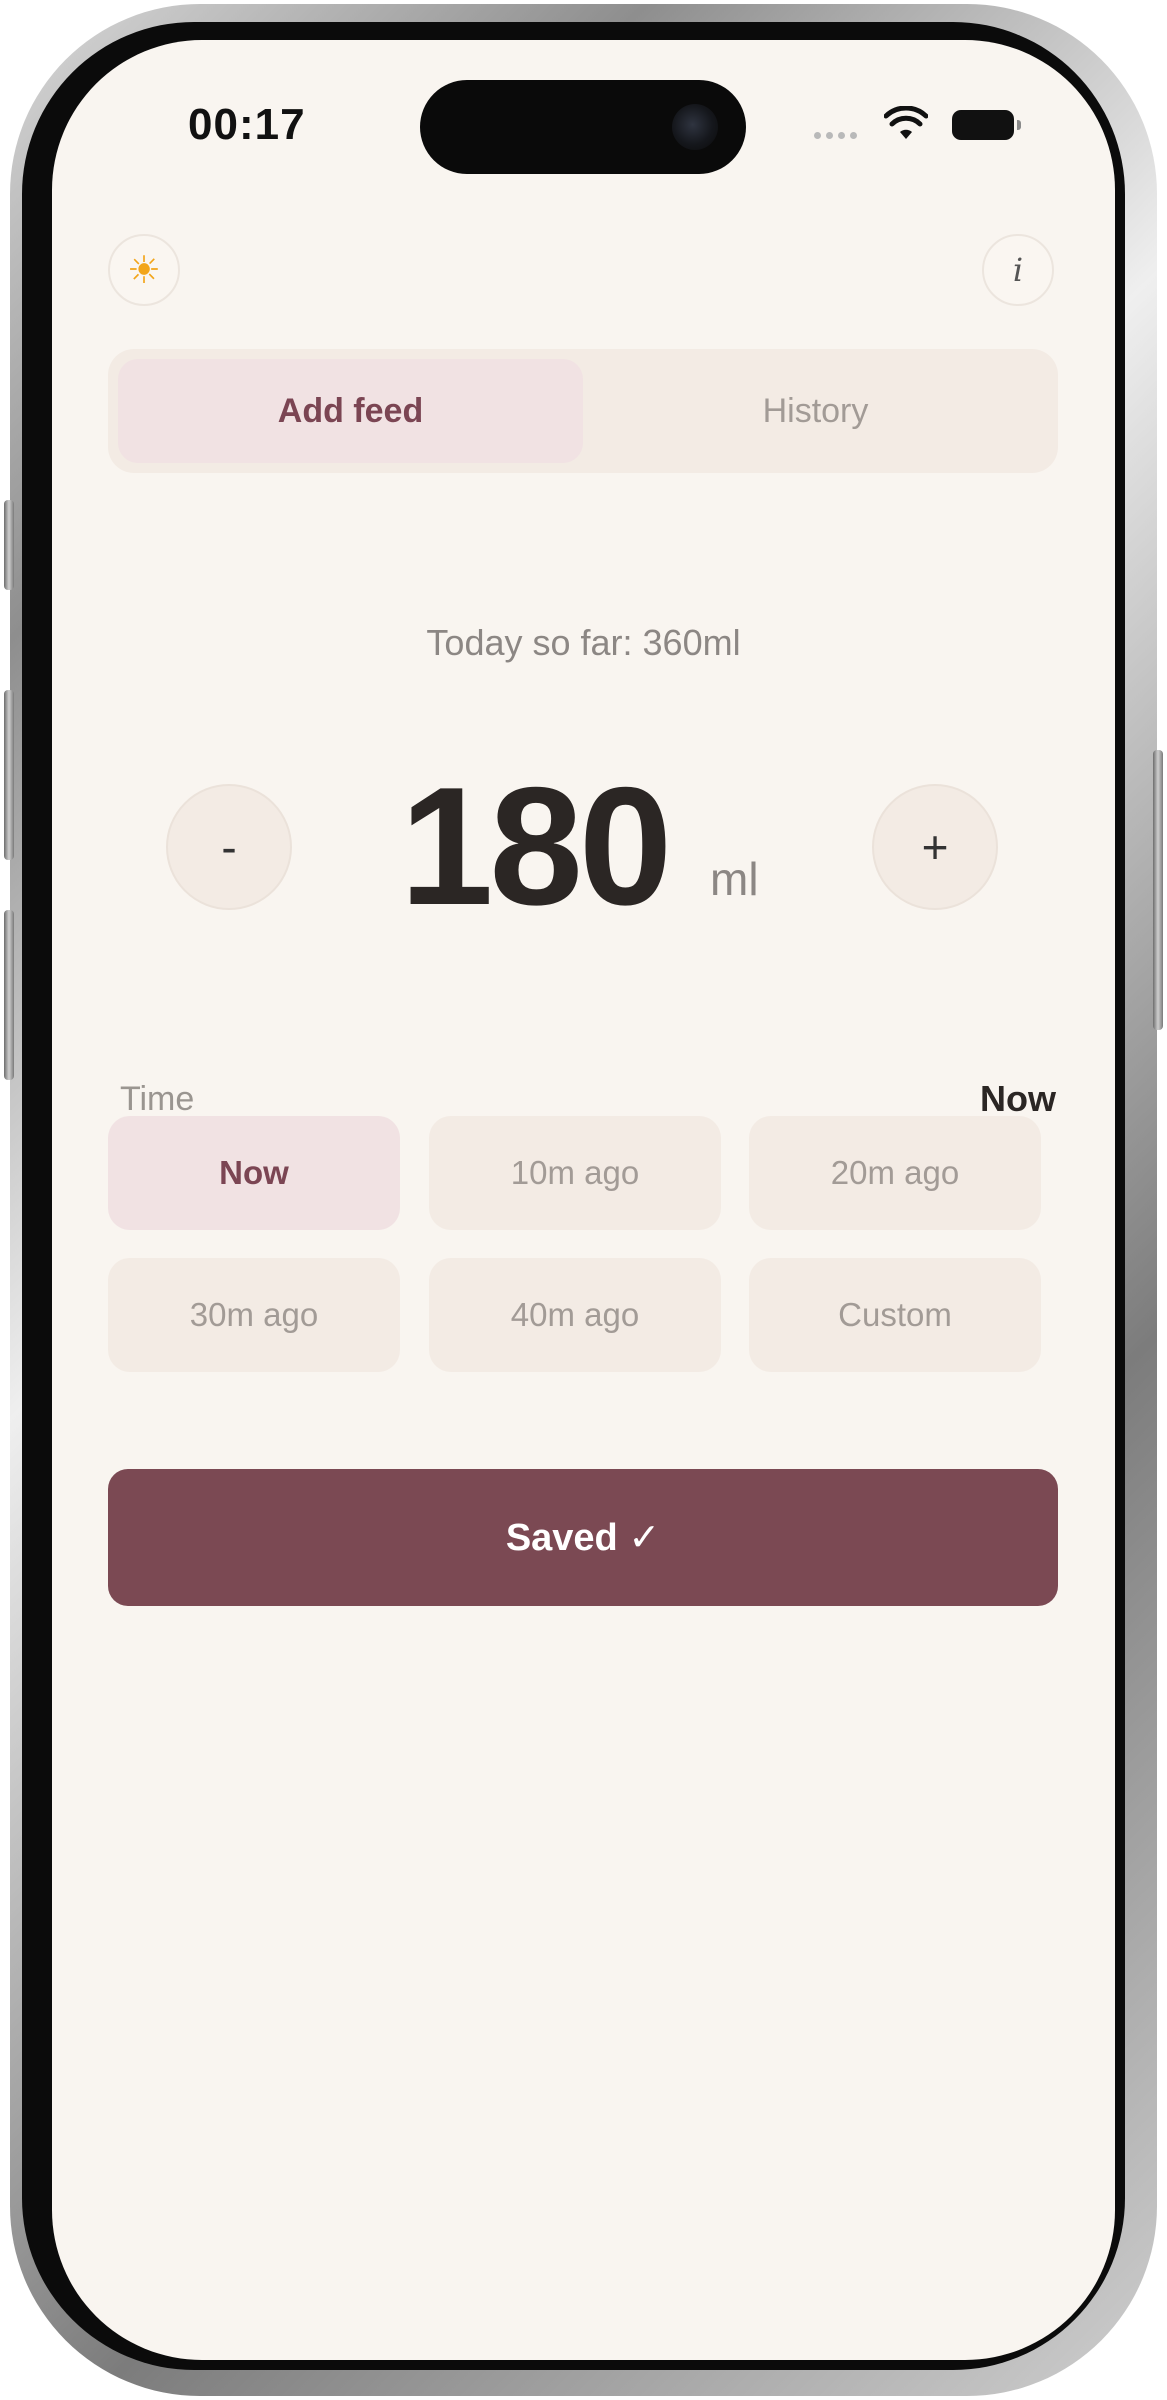 The width and height of the screenshot is (1167, 2400). I want to click on time-option-30m-ago: 30m ago, so click(254, 1315).